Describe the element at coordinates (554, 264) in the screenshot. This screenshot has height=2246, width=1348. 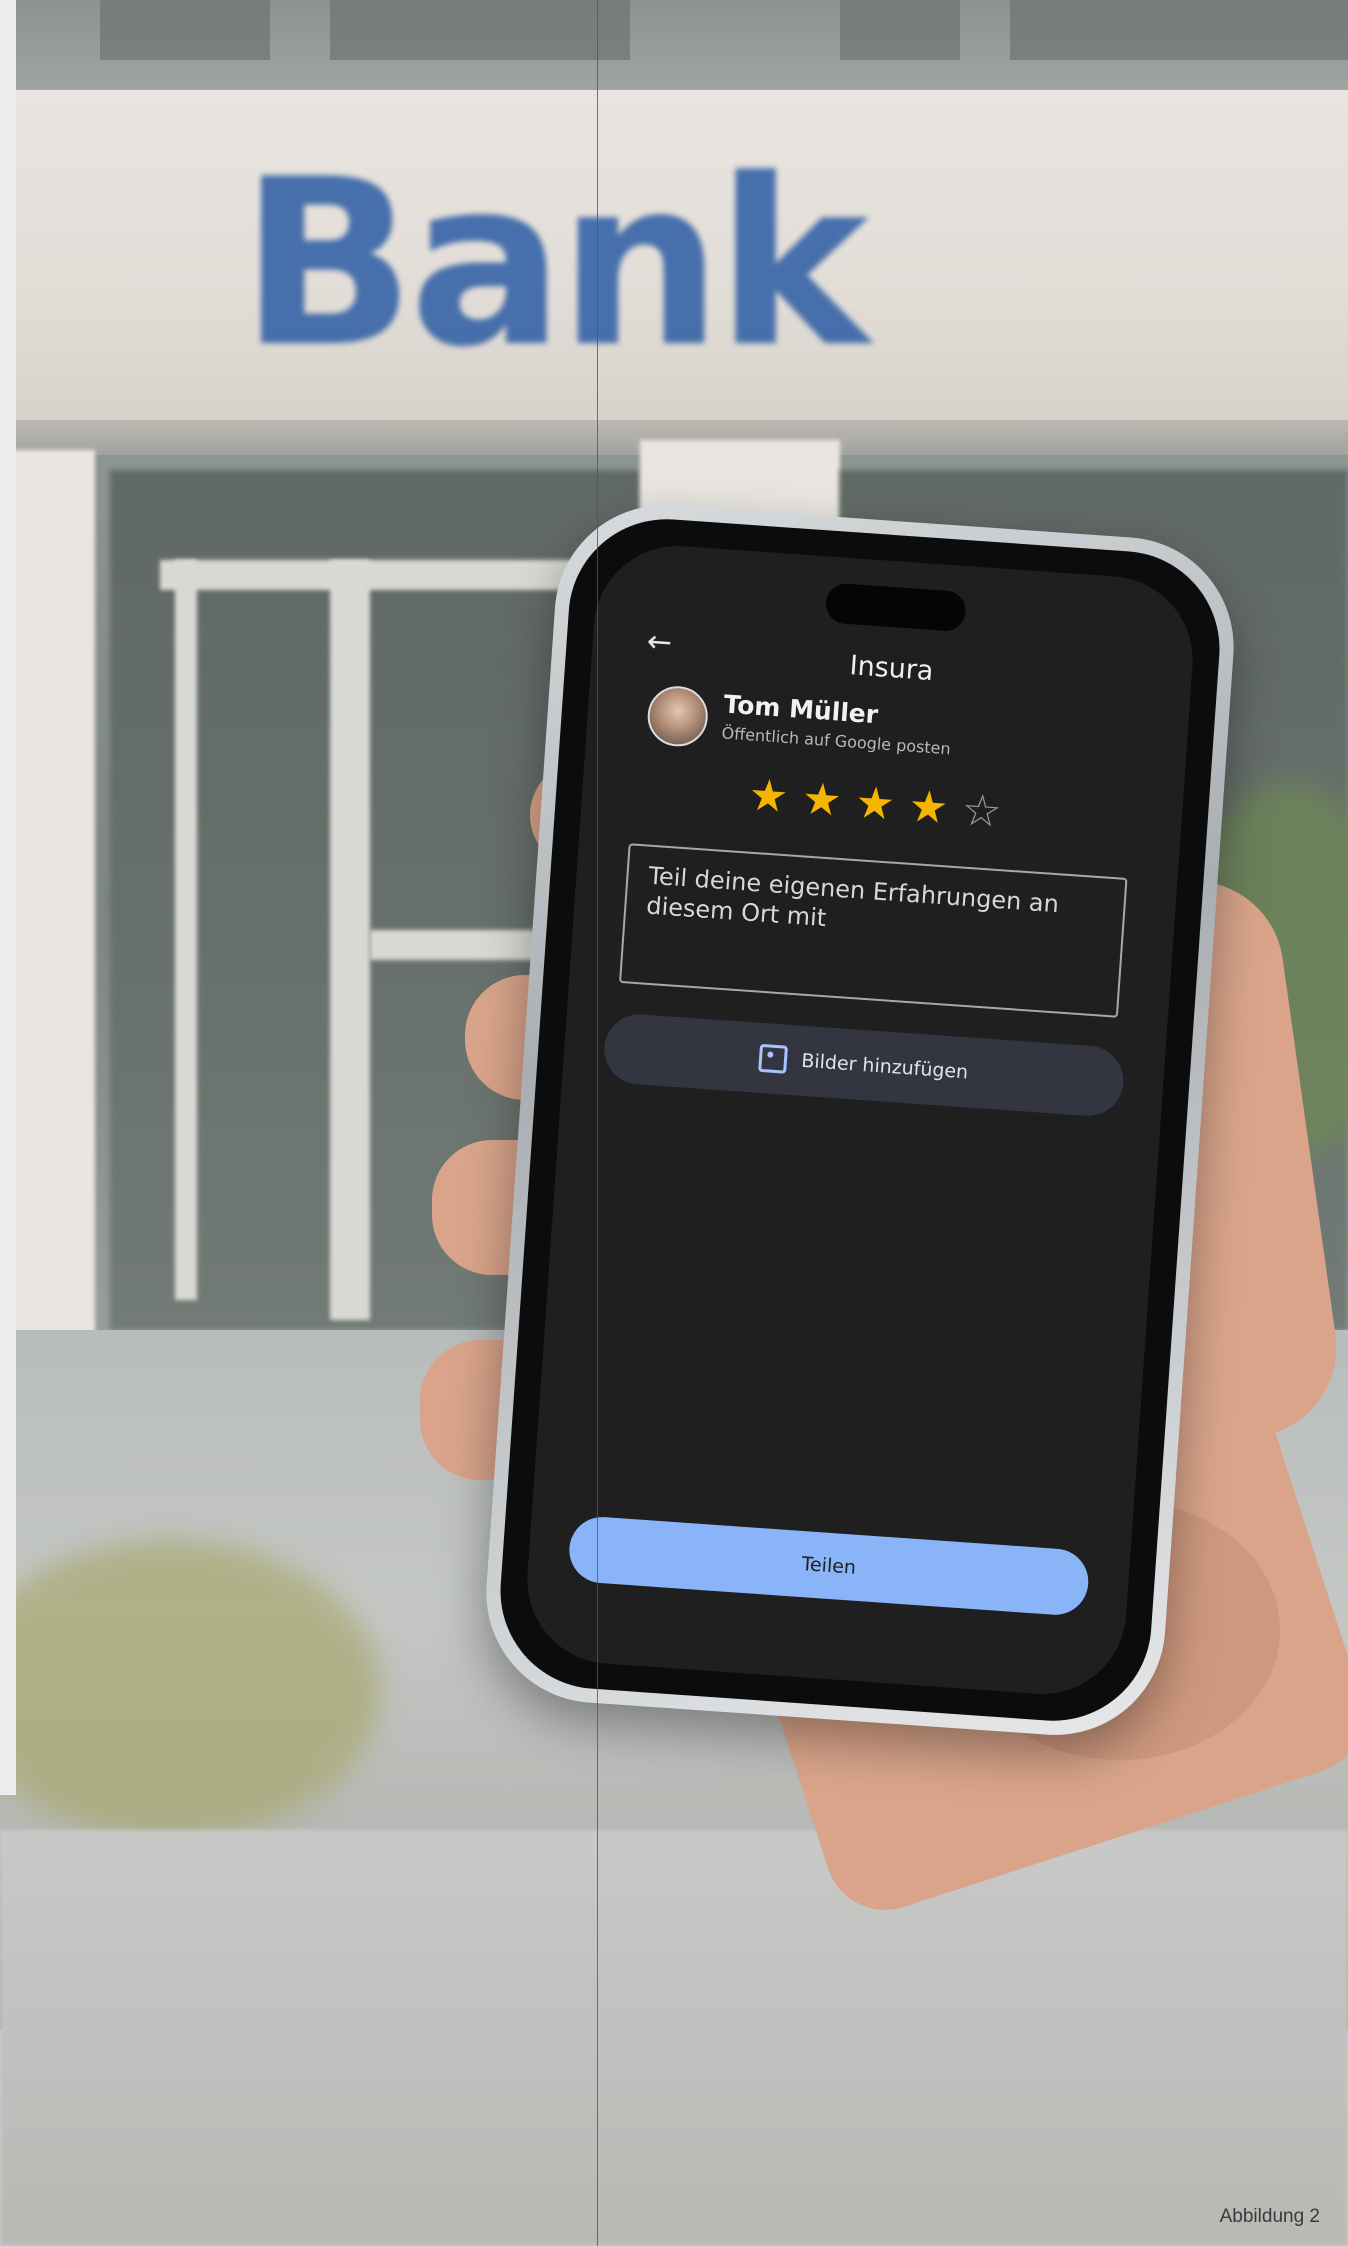
I see `bank-sign: Bank` at that location.